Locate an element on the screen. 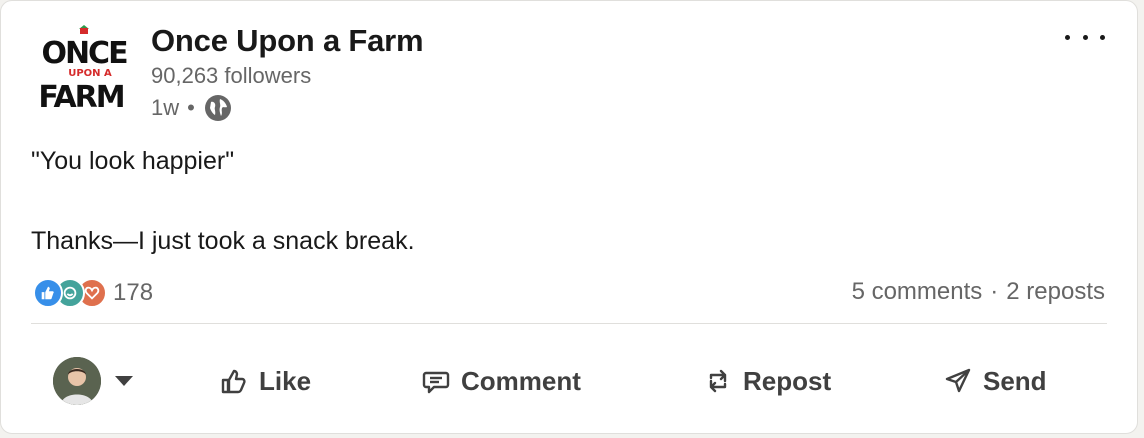  post-meta: 1w • is located at coordinates (192, 108).